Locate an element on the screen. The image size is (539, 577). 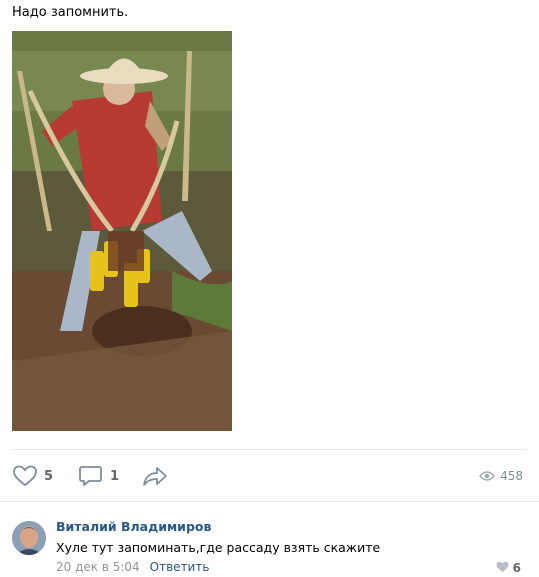
comment-button: 1 is located at coordinates (98, 476).